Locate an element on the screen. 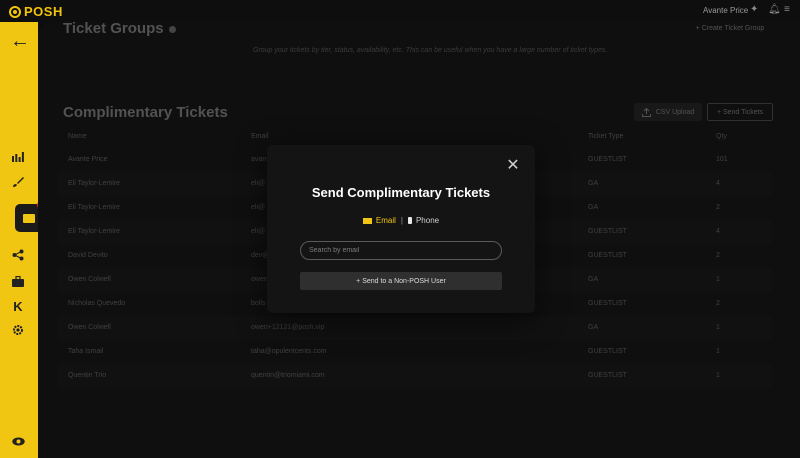 Image resolution: width=800 pixels, height=458 pixels. brush-svg is located at coordinates (18, 182).